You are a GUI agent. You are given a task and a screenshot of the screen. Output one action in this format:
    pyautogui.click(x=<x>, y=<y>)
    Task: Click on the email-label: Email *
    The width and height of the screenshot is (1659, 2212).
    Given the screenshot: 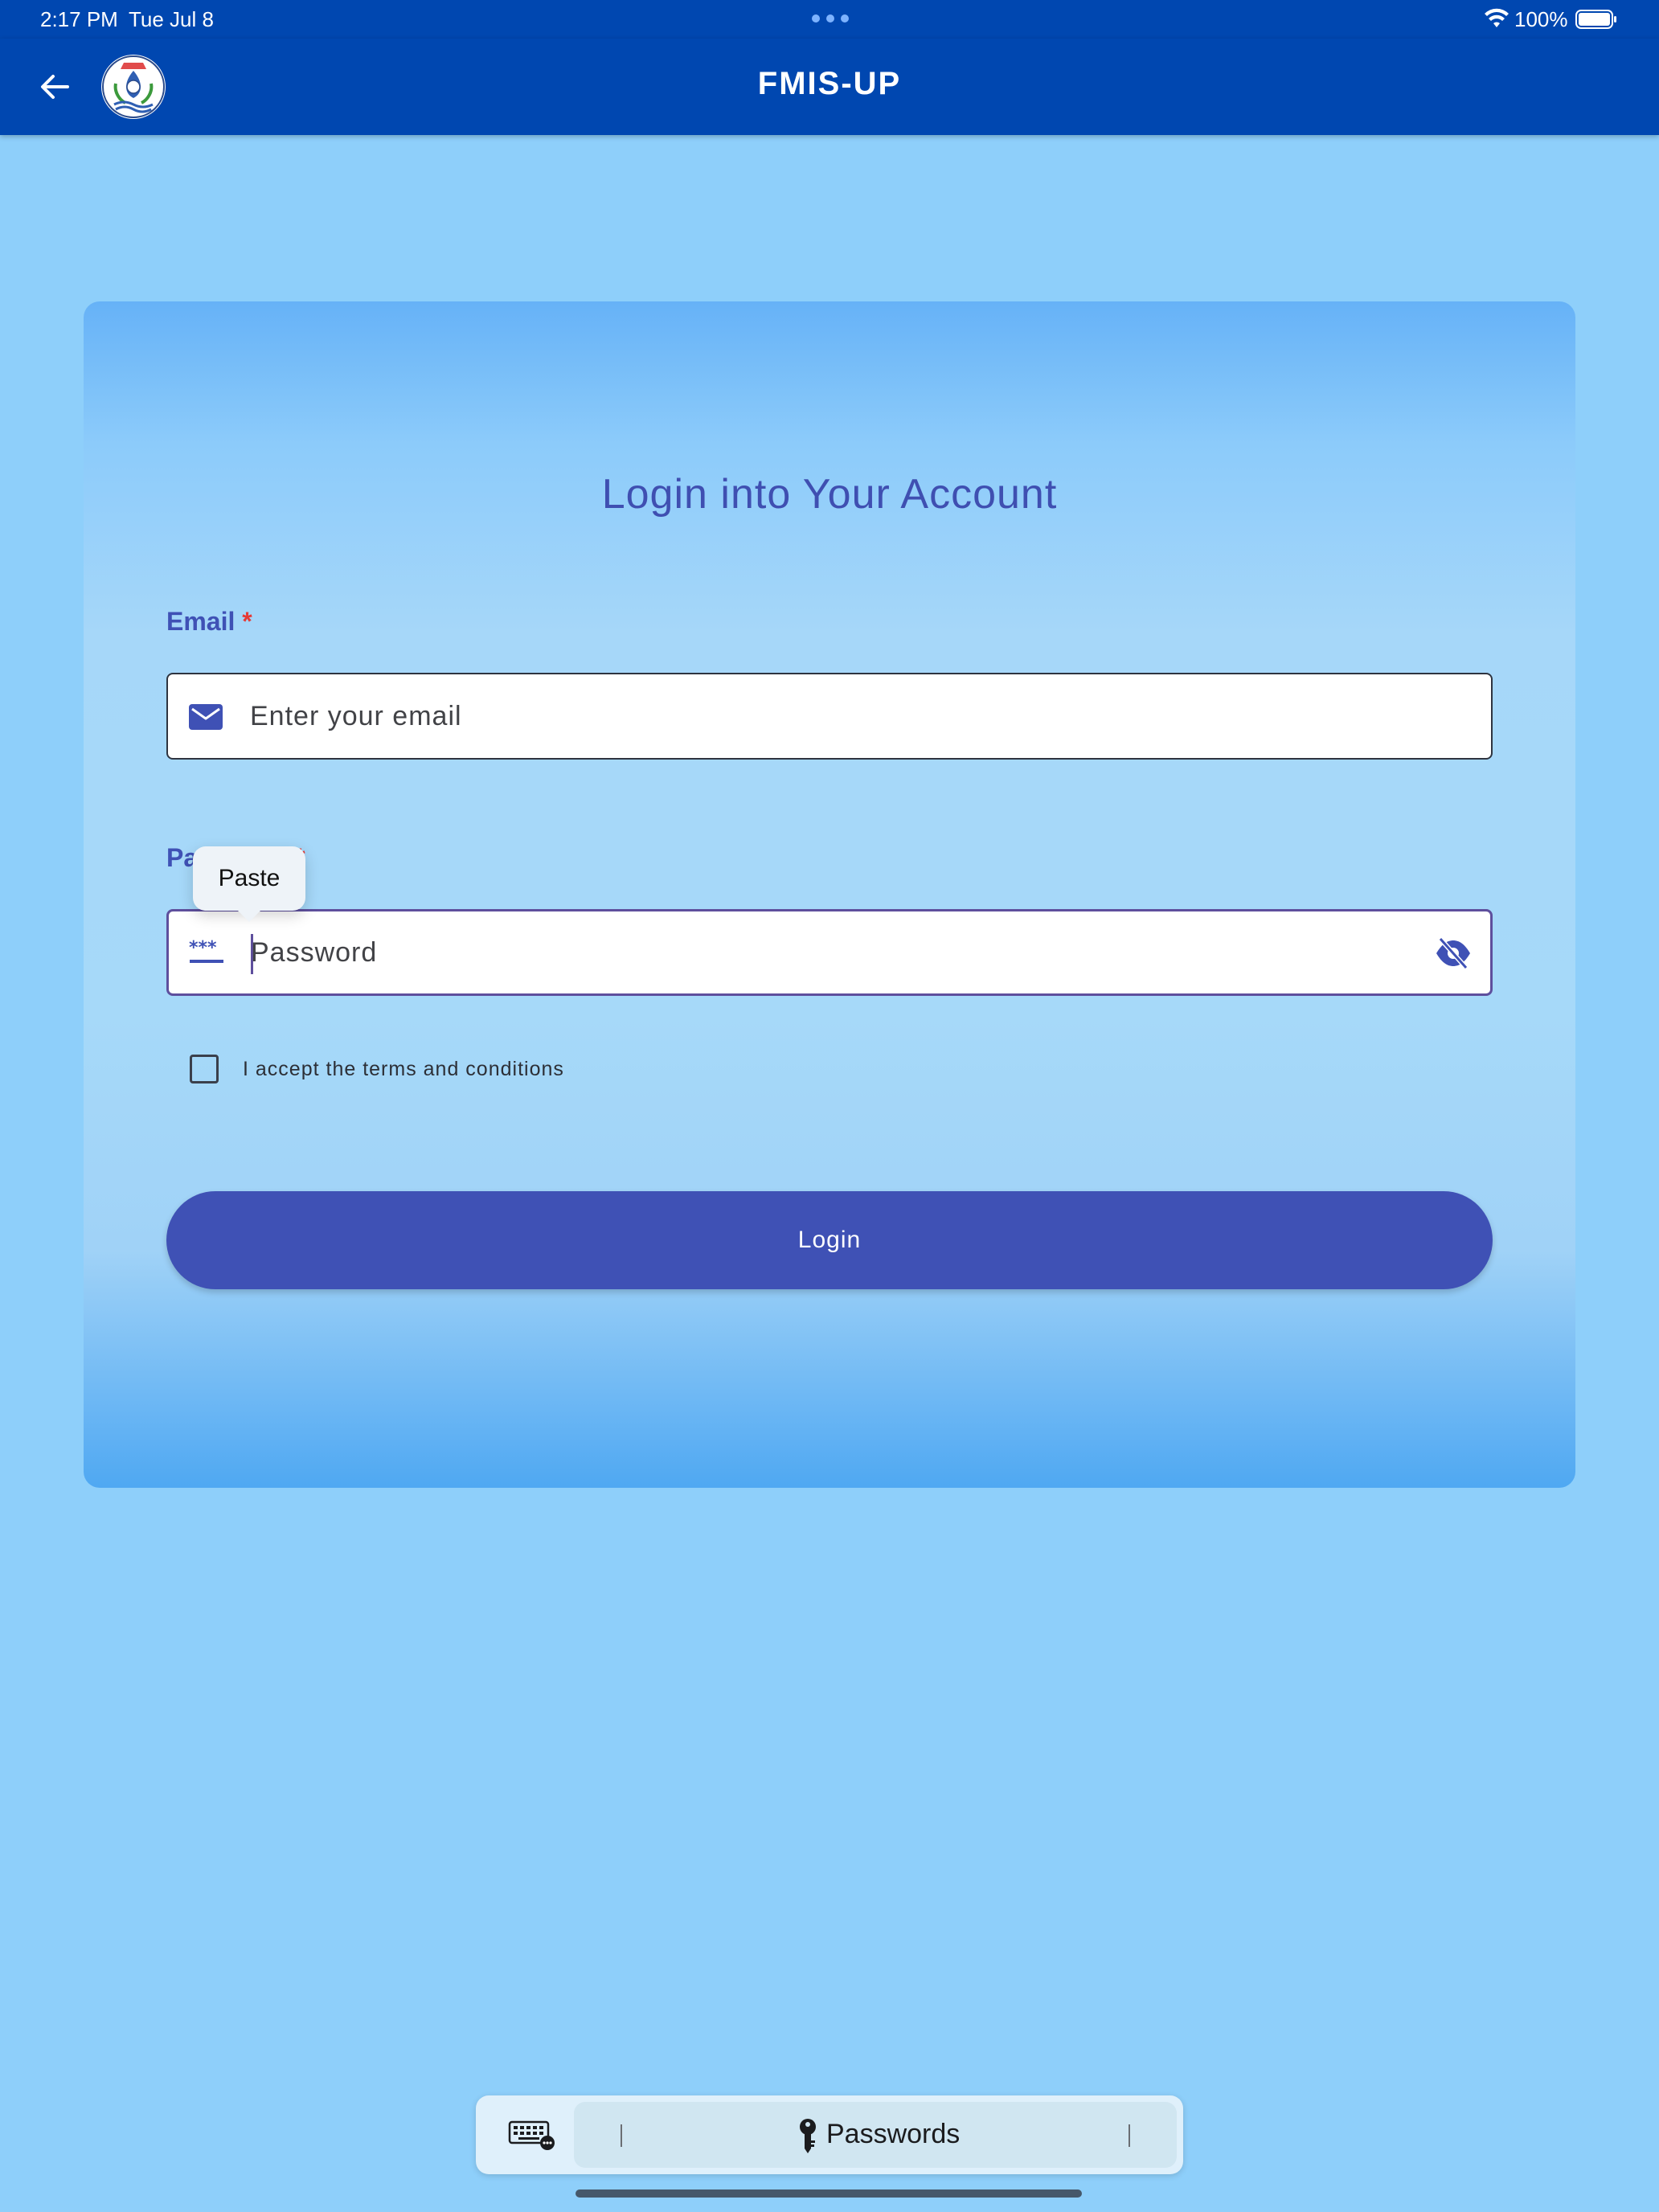 What is the action you would take?
    pyautogui.click(x=209, y=621)
    